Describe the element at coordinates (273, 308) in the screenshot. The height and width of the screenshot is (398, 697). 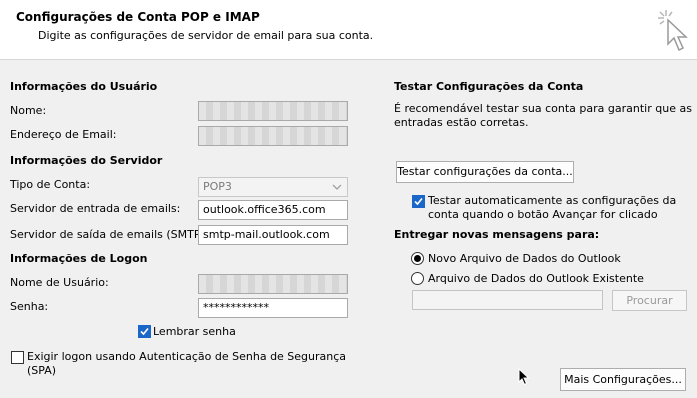
I see `password-input: ************` at that location.